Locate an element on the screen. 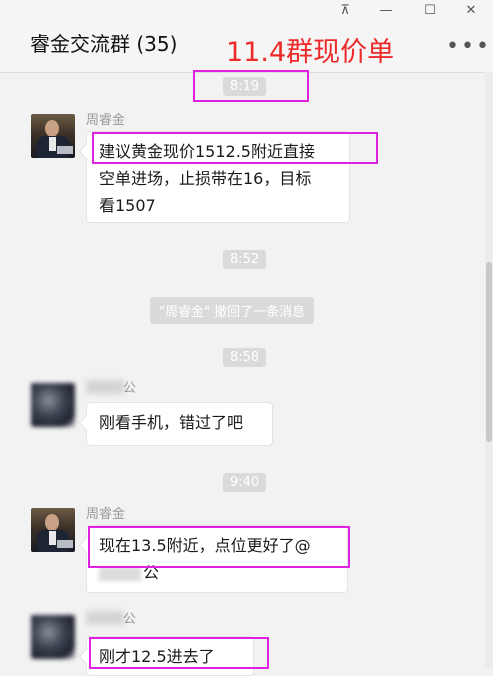 This screenshot has width=493, height=676. message-line: 看1507 is located at coordinates (127, 205).